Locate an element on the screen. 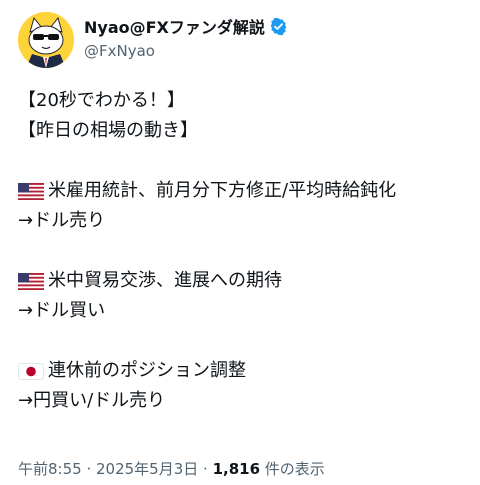  tweet-line: →ドル売り is located at coordinates (243, 221).